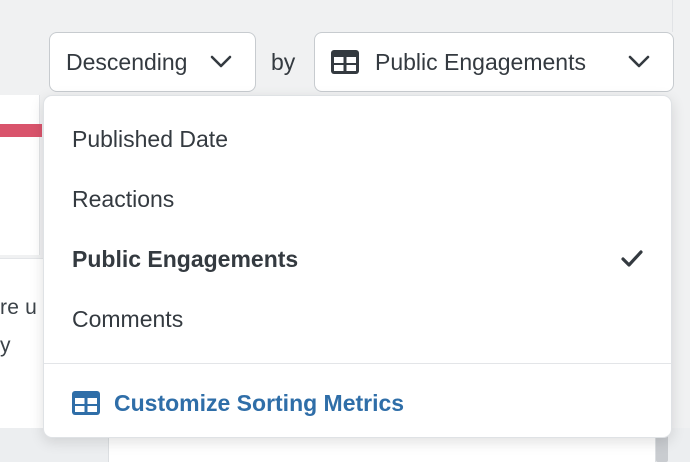 This screenshot has height=462, width=690. What do you see at coordinates (283, 62) in the screenshot?
I see `by-label: by` at bounding box center [283, 62].